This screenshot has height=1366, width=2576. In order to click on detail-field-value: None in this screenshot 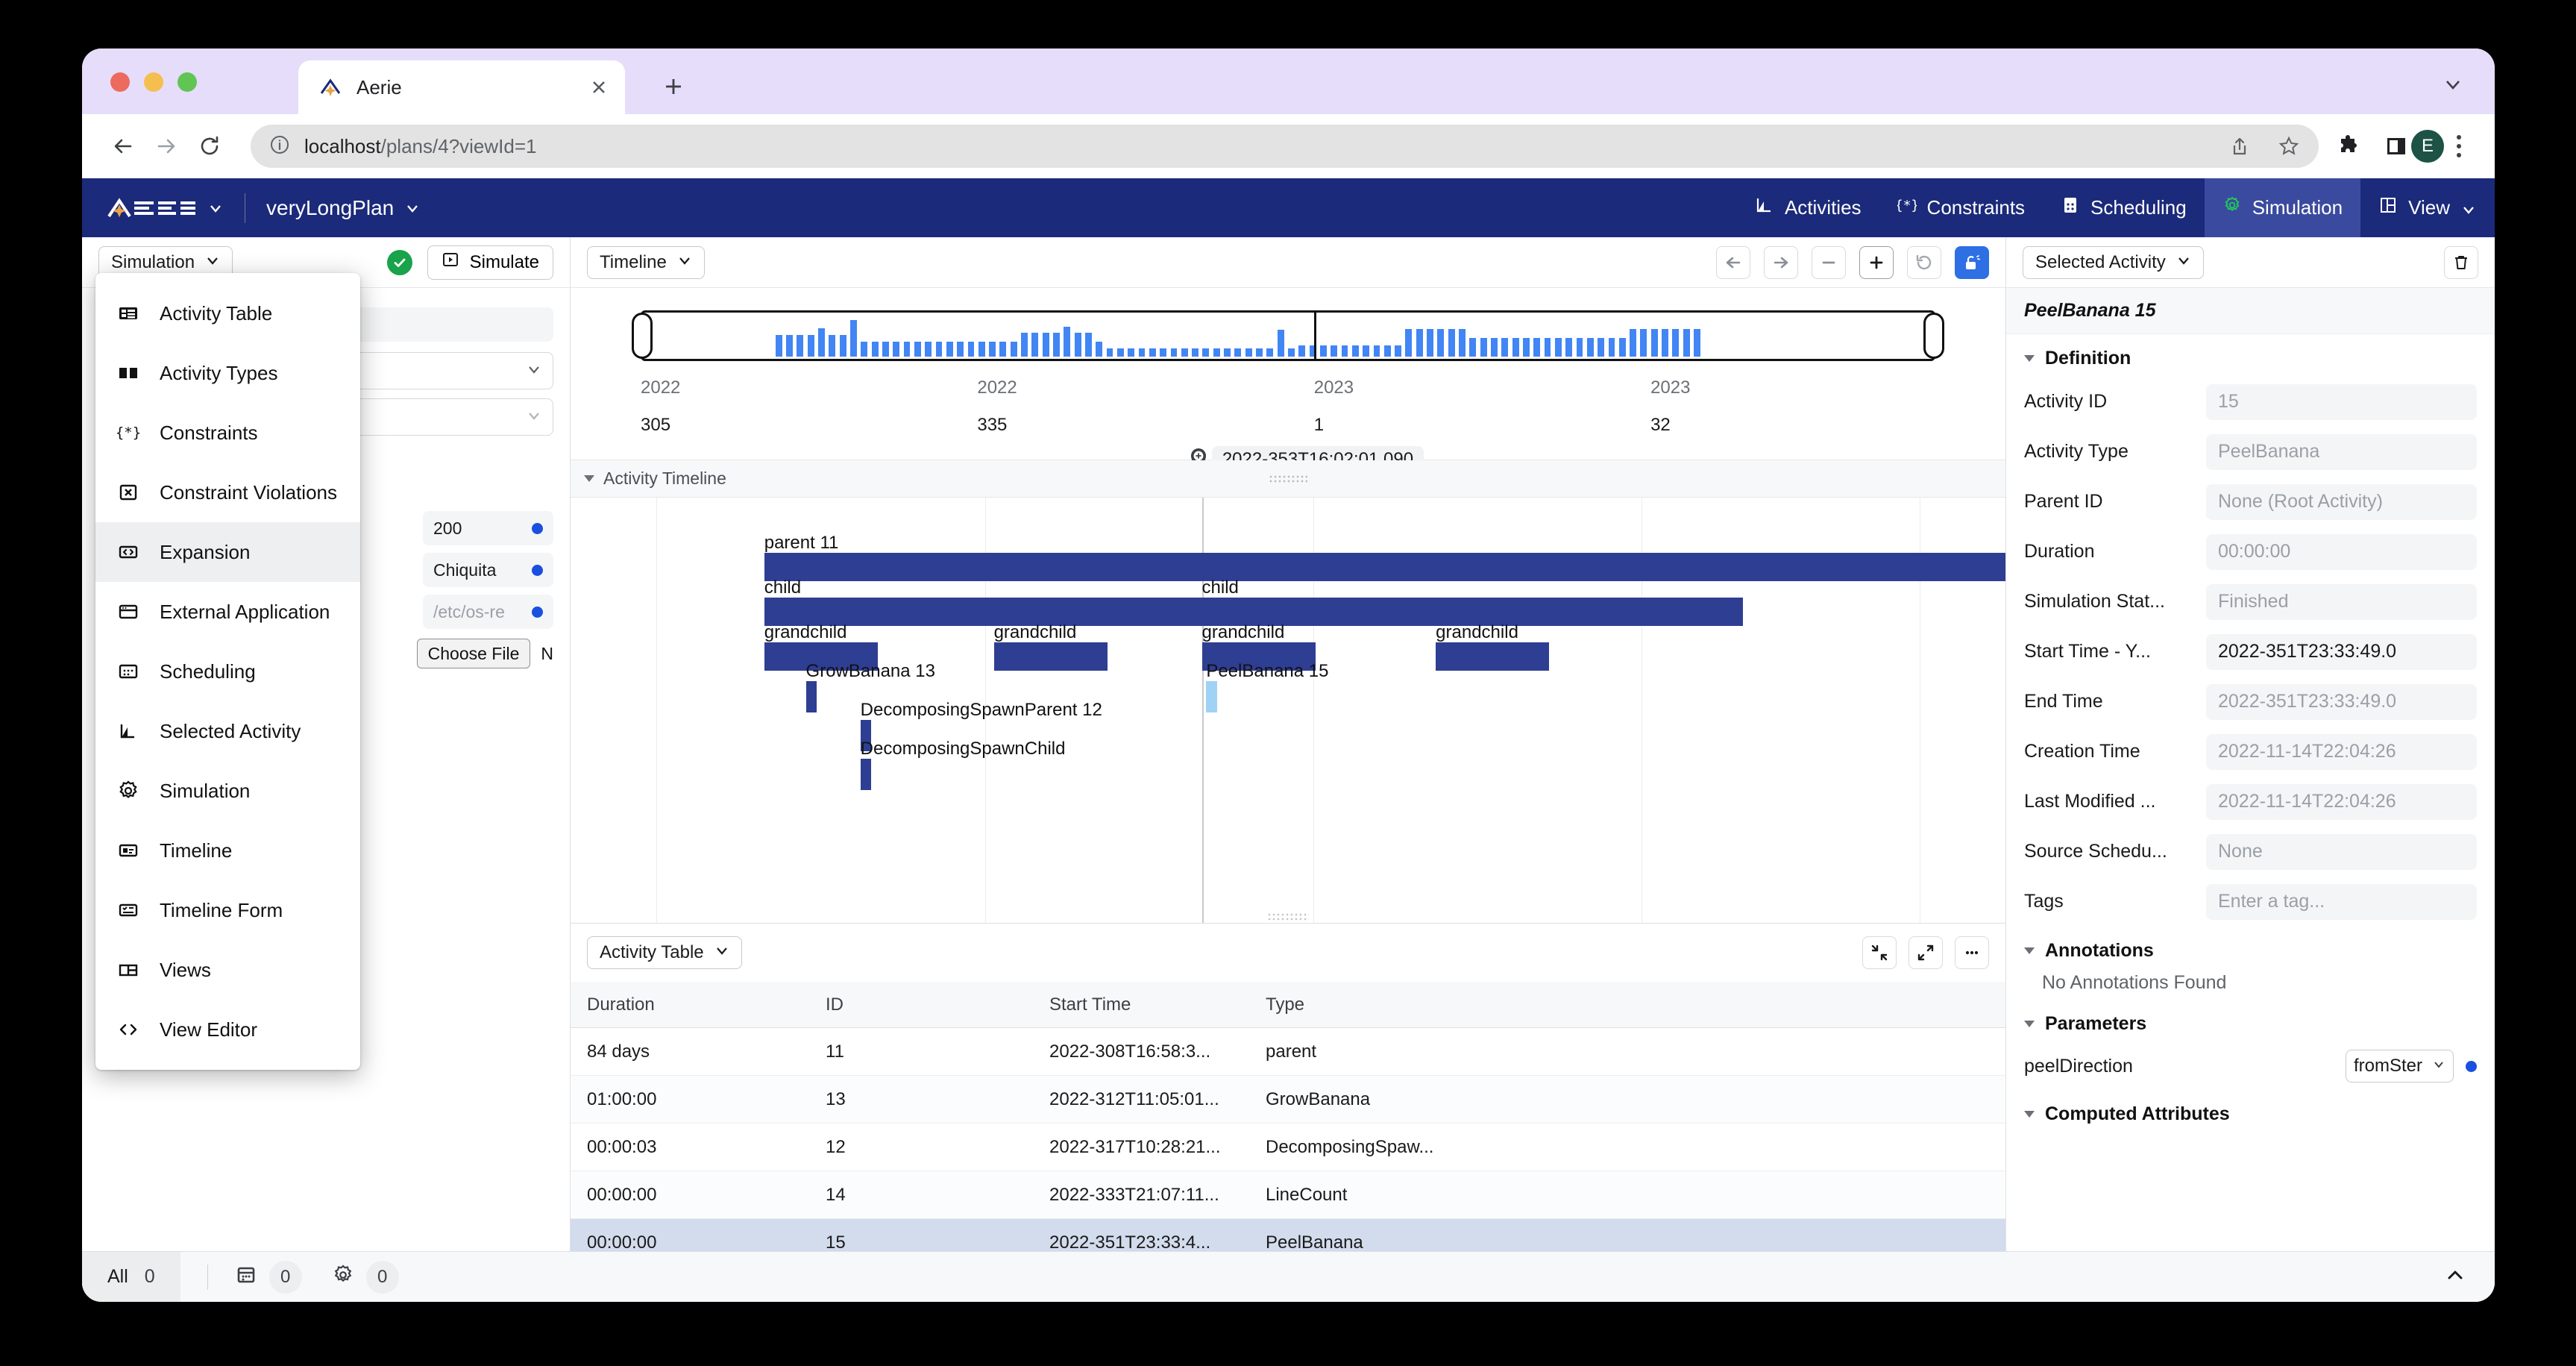, I will do `click(2341, 851)`.